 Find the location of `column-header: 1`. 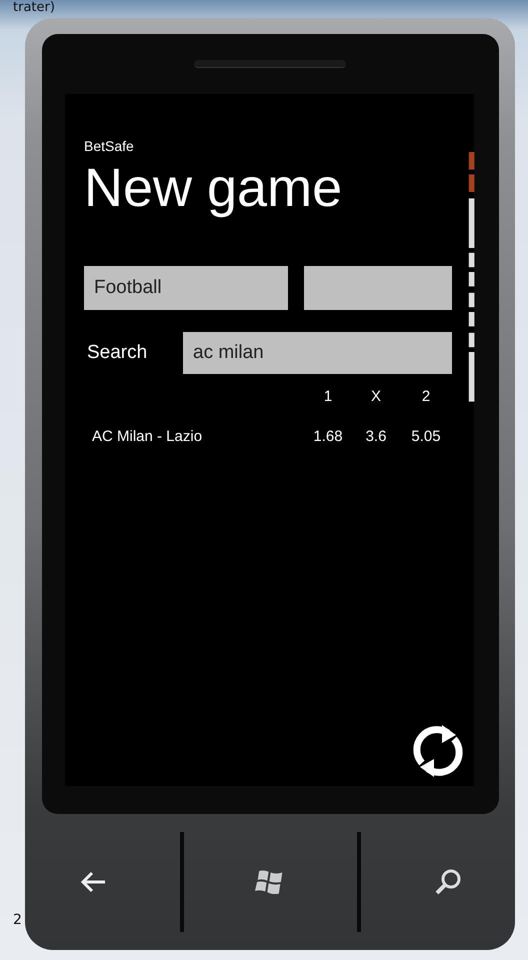

column-header: 1 is located at coordinates (328, 396).